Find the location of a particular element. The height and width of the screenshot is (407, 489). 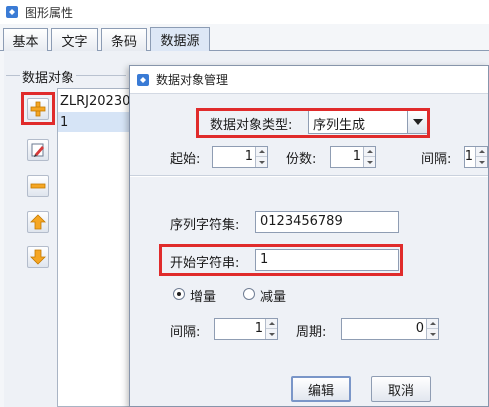

edit-data-object-button is located at coordinates (38, 150).